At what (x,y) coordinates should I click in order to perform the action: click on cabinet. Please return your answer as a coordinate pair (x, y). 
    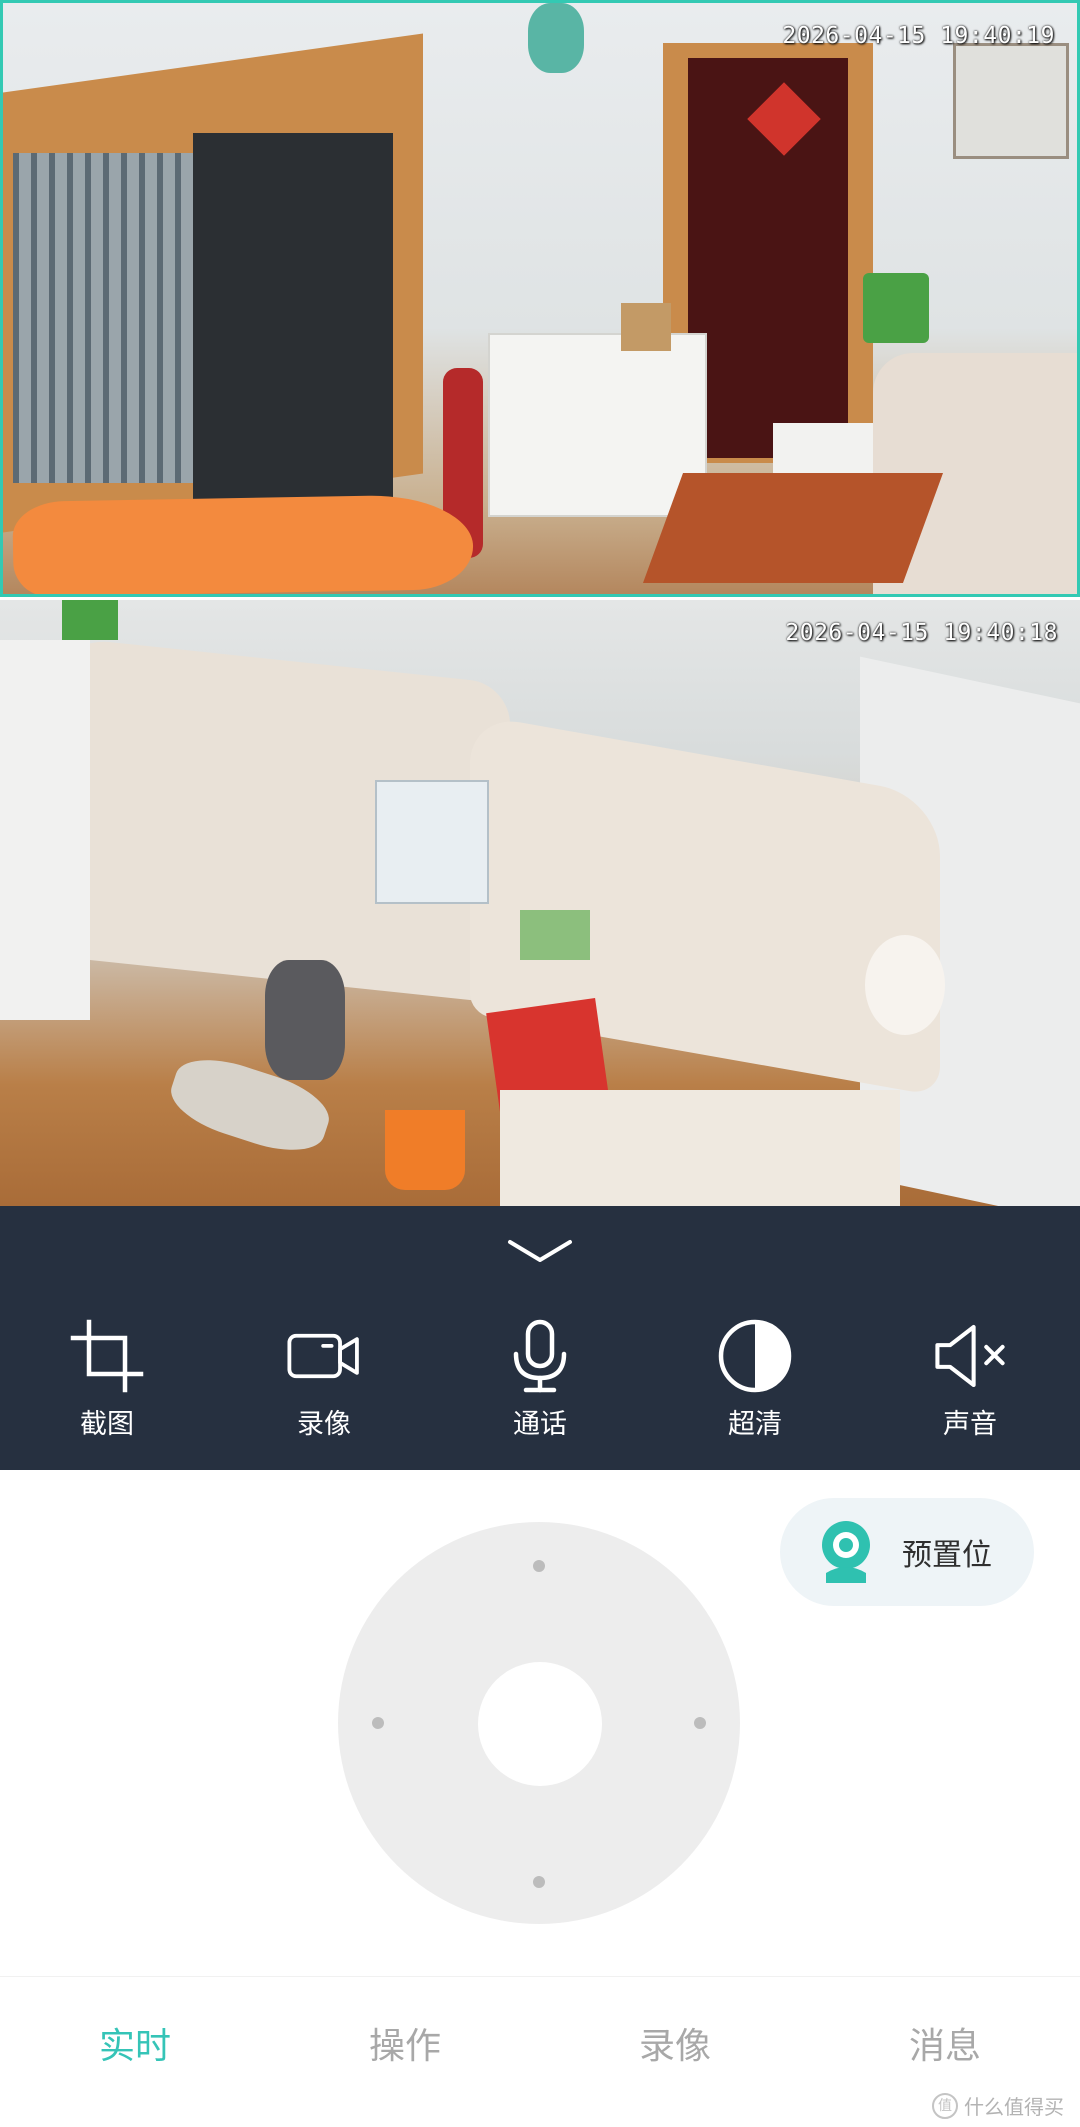
    Looking at the image, I should click on (597, 425).